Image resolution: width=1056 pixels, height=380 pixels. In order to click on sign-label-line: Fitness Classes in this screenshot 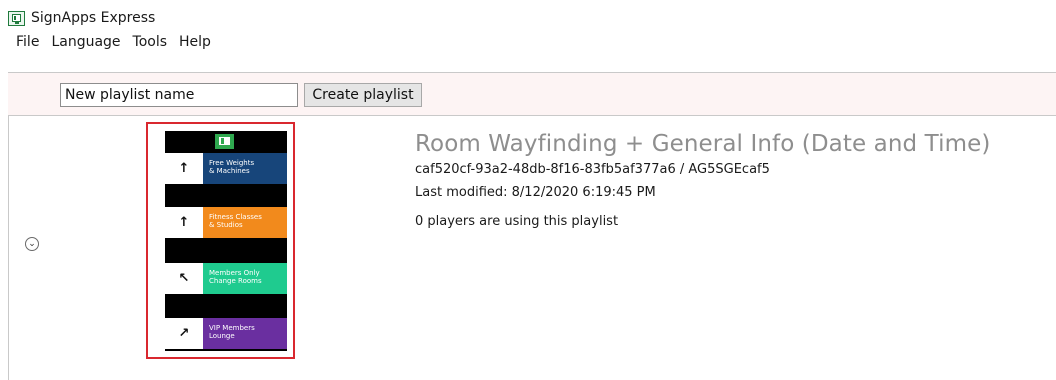, I will do `click(235, 217)`.